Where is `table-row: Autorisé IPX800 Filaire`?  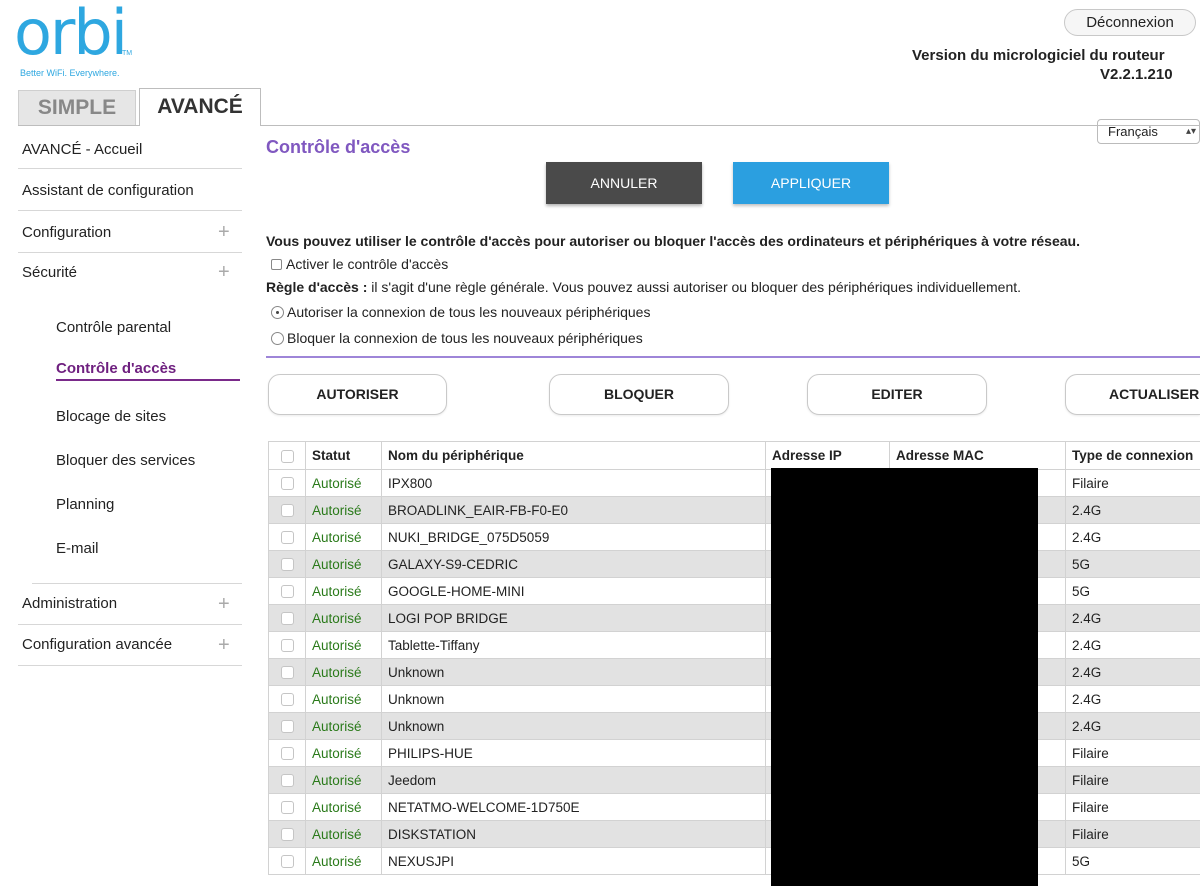
table-row: Autorisé IPX800 Filaire is located at coordinates (734, 483).